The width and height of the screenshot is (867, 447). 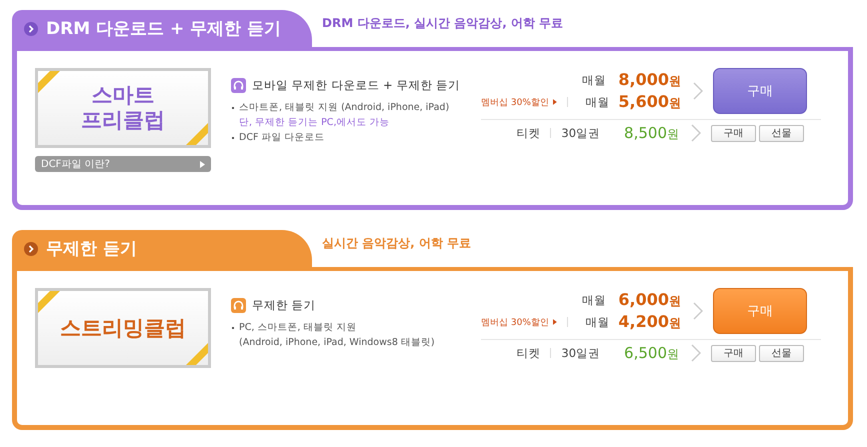 What do you see at coordinates (651, 353) in the screenshot?
I see `price-text: 6,500원` at bounding box center [651, 353].